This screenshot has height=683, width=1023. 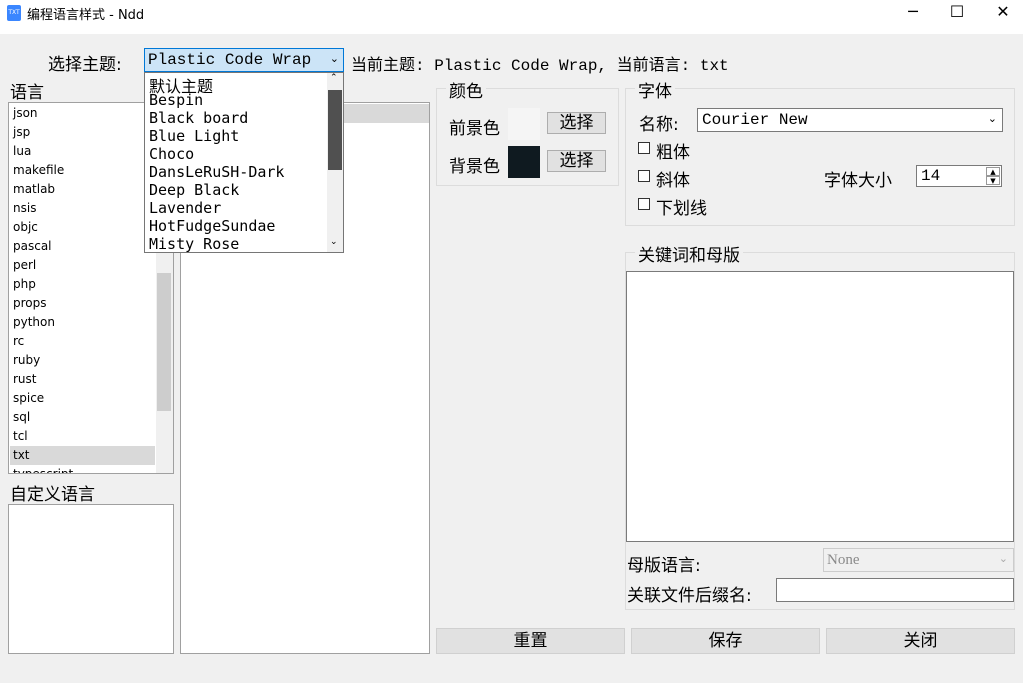 What do you see at coordinates (25, 113) in the screenshot?
I see `list-item: json` at bounding box center [25, 113].